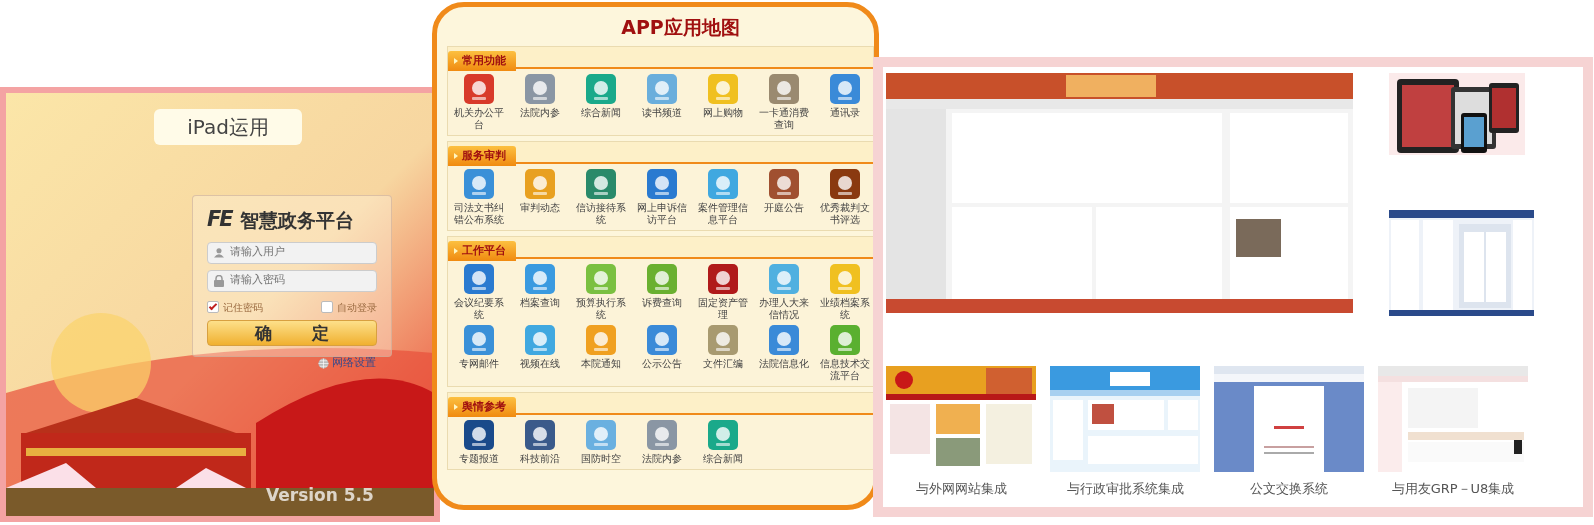  What do you see at coordinates (482, 251) in the screenshot?
I see `section-tab: 工作平台` at bounding box center [482, 251].